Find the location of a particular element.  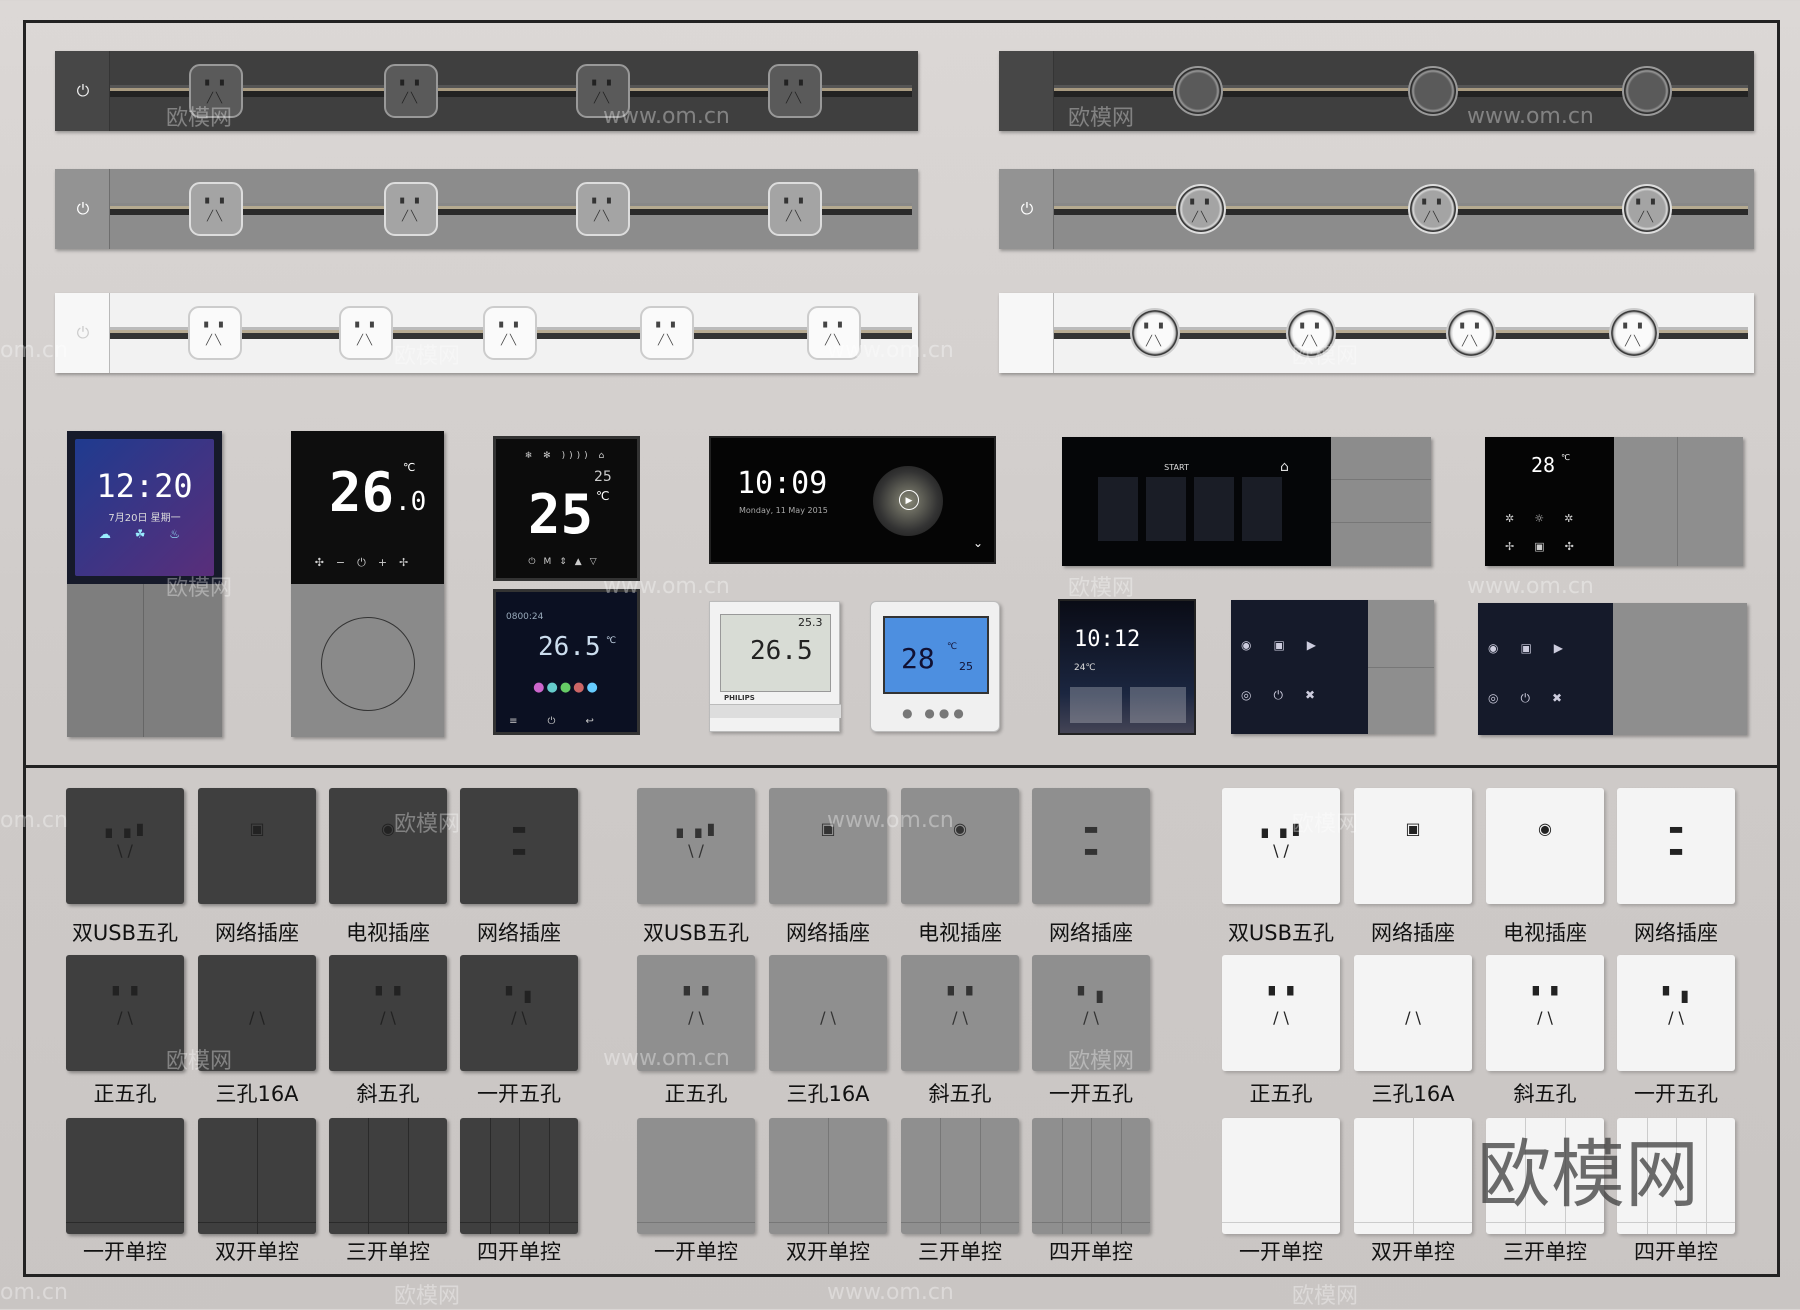

app-card is located at coordinates (1158, 705).